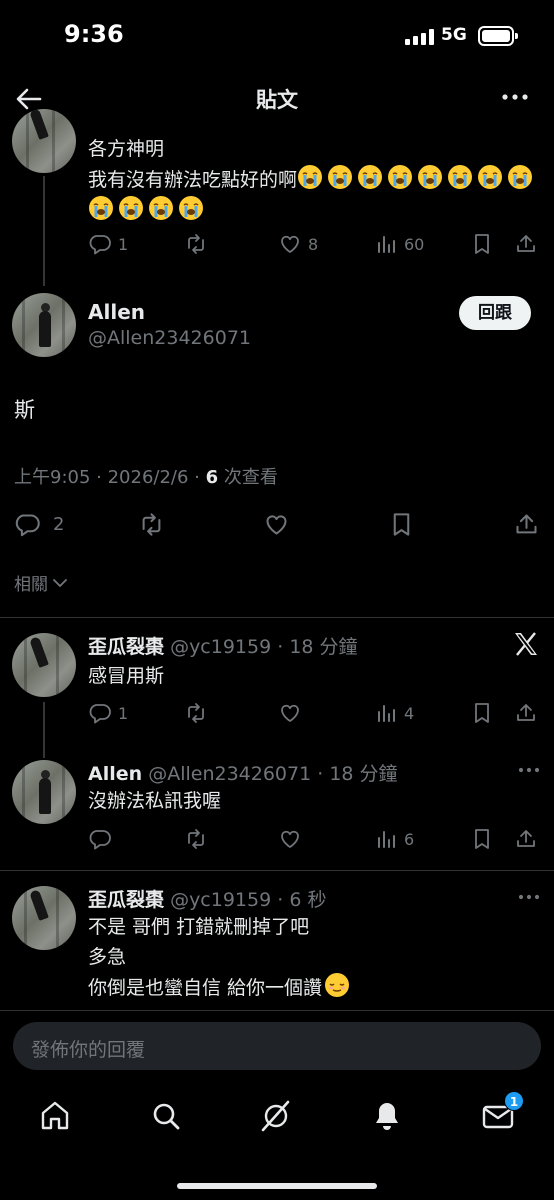 This screenshot has height=1200, width=554. I want to click on reply-button, so click(100, 839).